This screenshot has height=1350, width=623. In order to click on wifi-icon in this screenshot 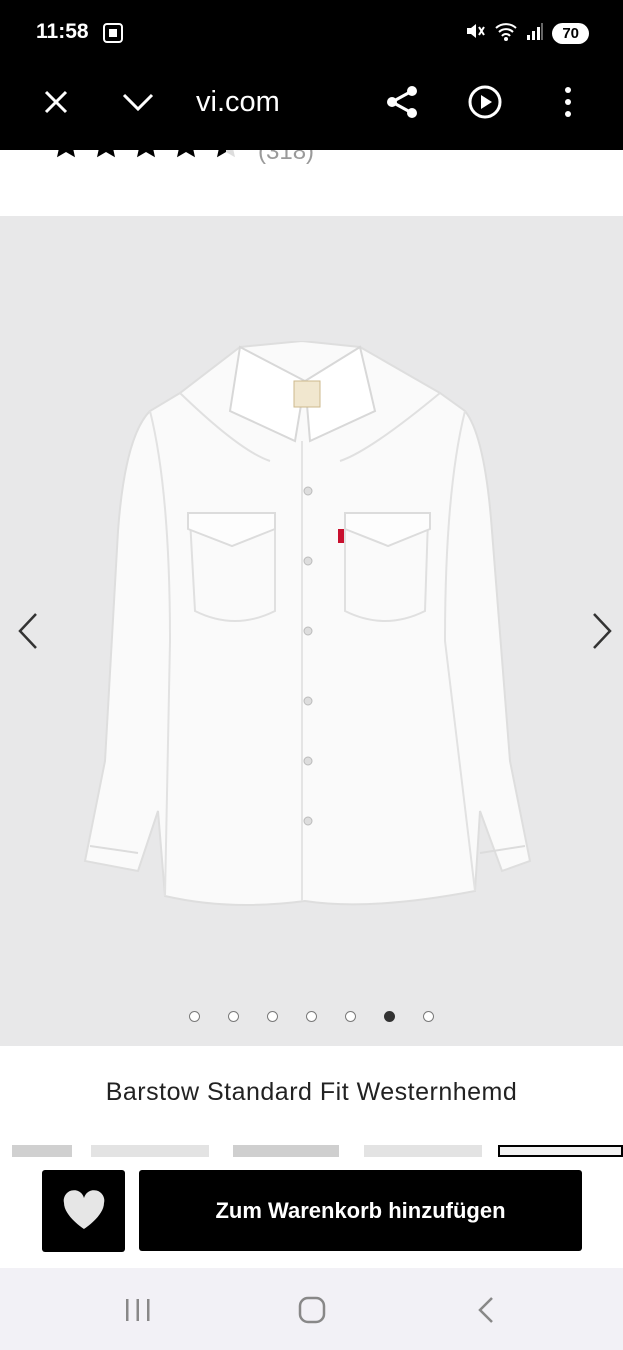, I will do `click(506, 33)`.